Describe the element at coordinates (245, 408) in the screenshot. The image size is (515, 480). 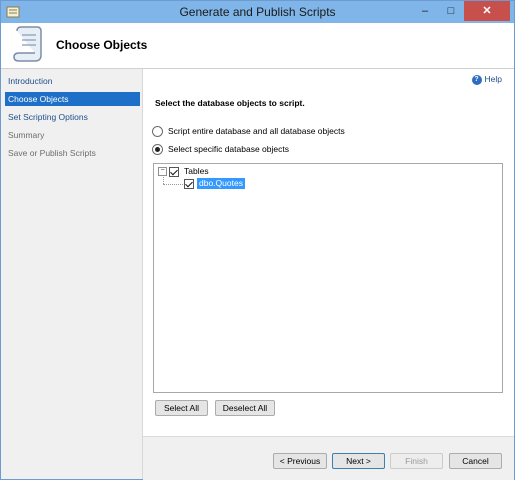
I see `deselect-all-button: Deselect All` at that location.